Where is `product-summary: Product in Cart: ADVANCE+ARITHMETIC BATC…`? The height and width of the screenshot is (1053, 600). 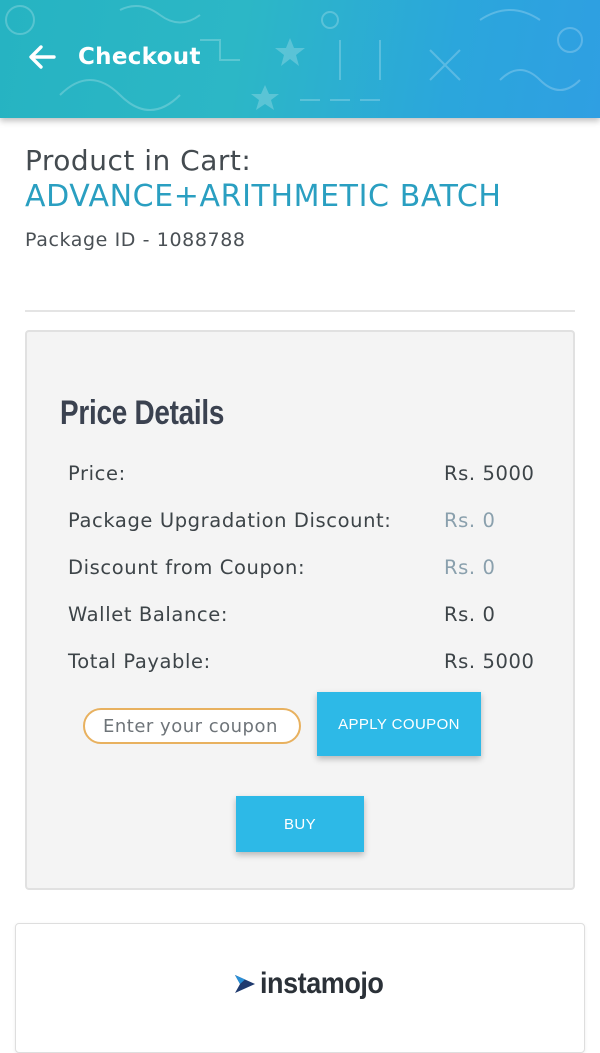 product-summary: Product in Cart: ADVANCE+ARITHMETIC BATC… is located at coordinates (300, 197).